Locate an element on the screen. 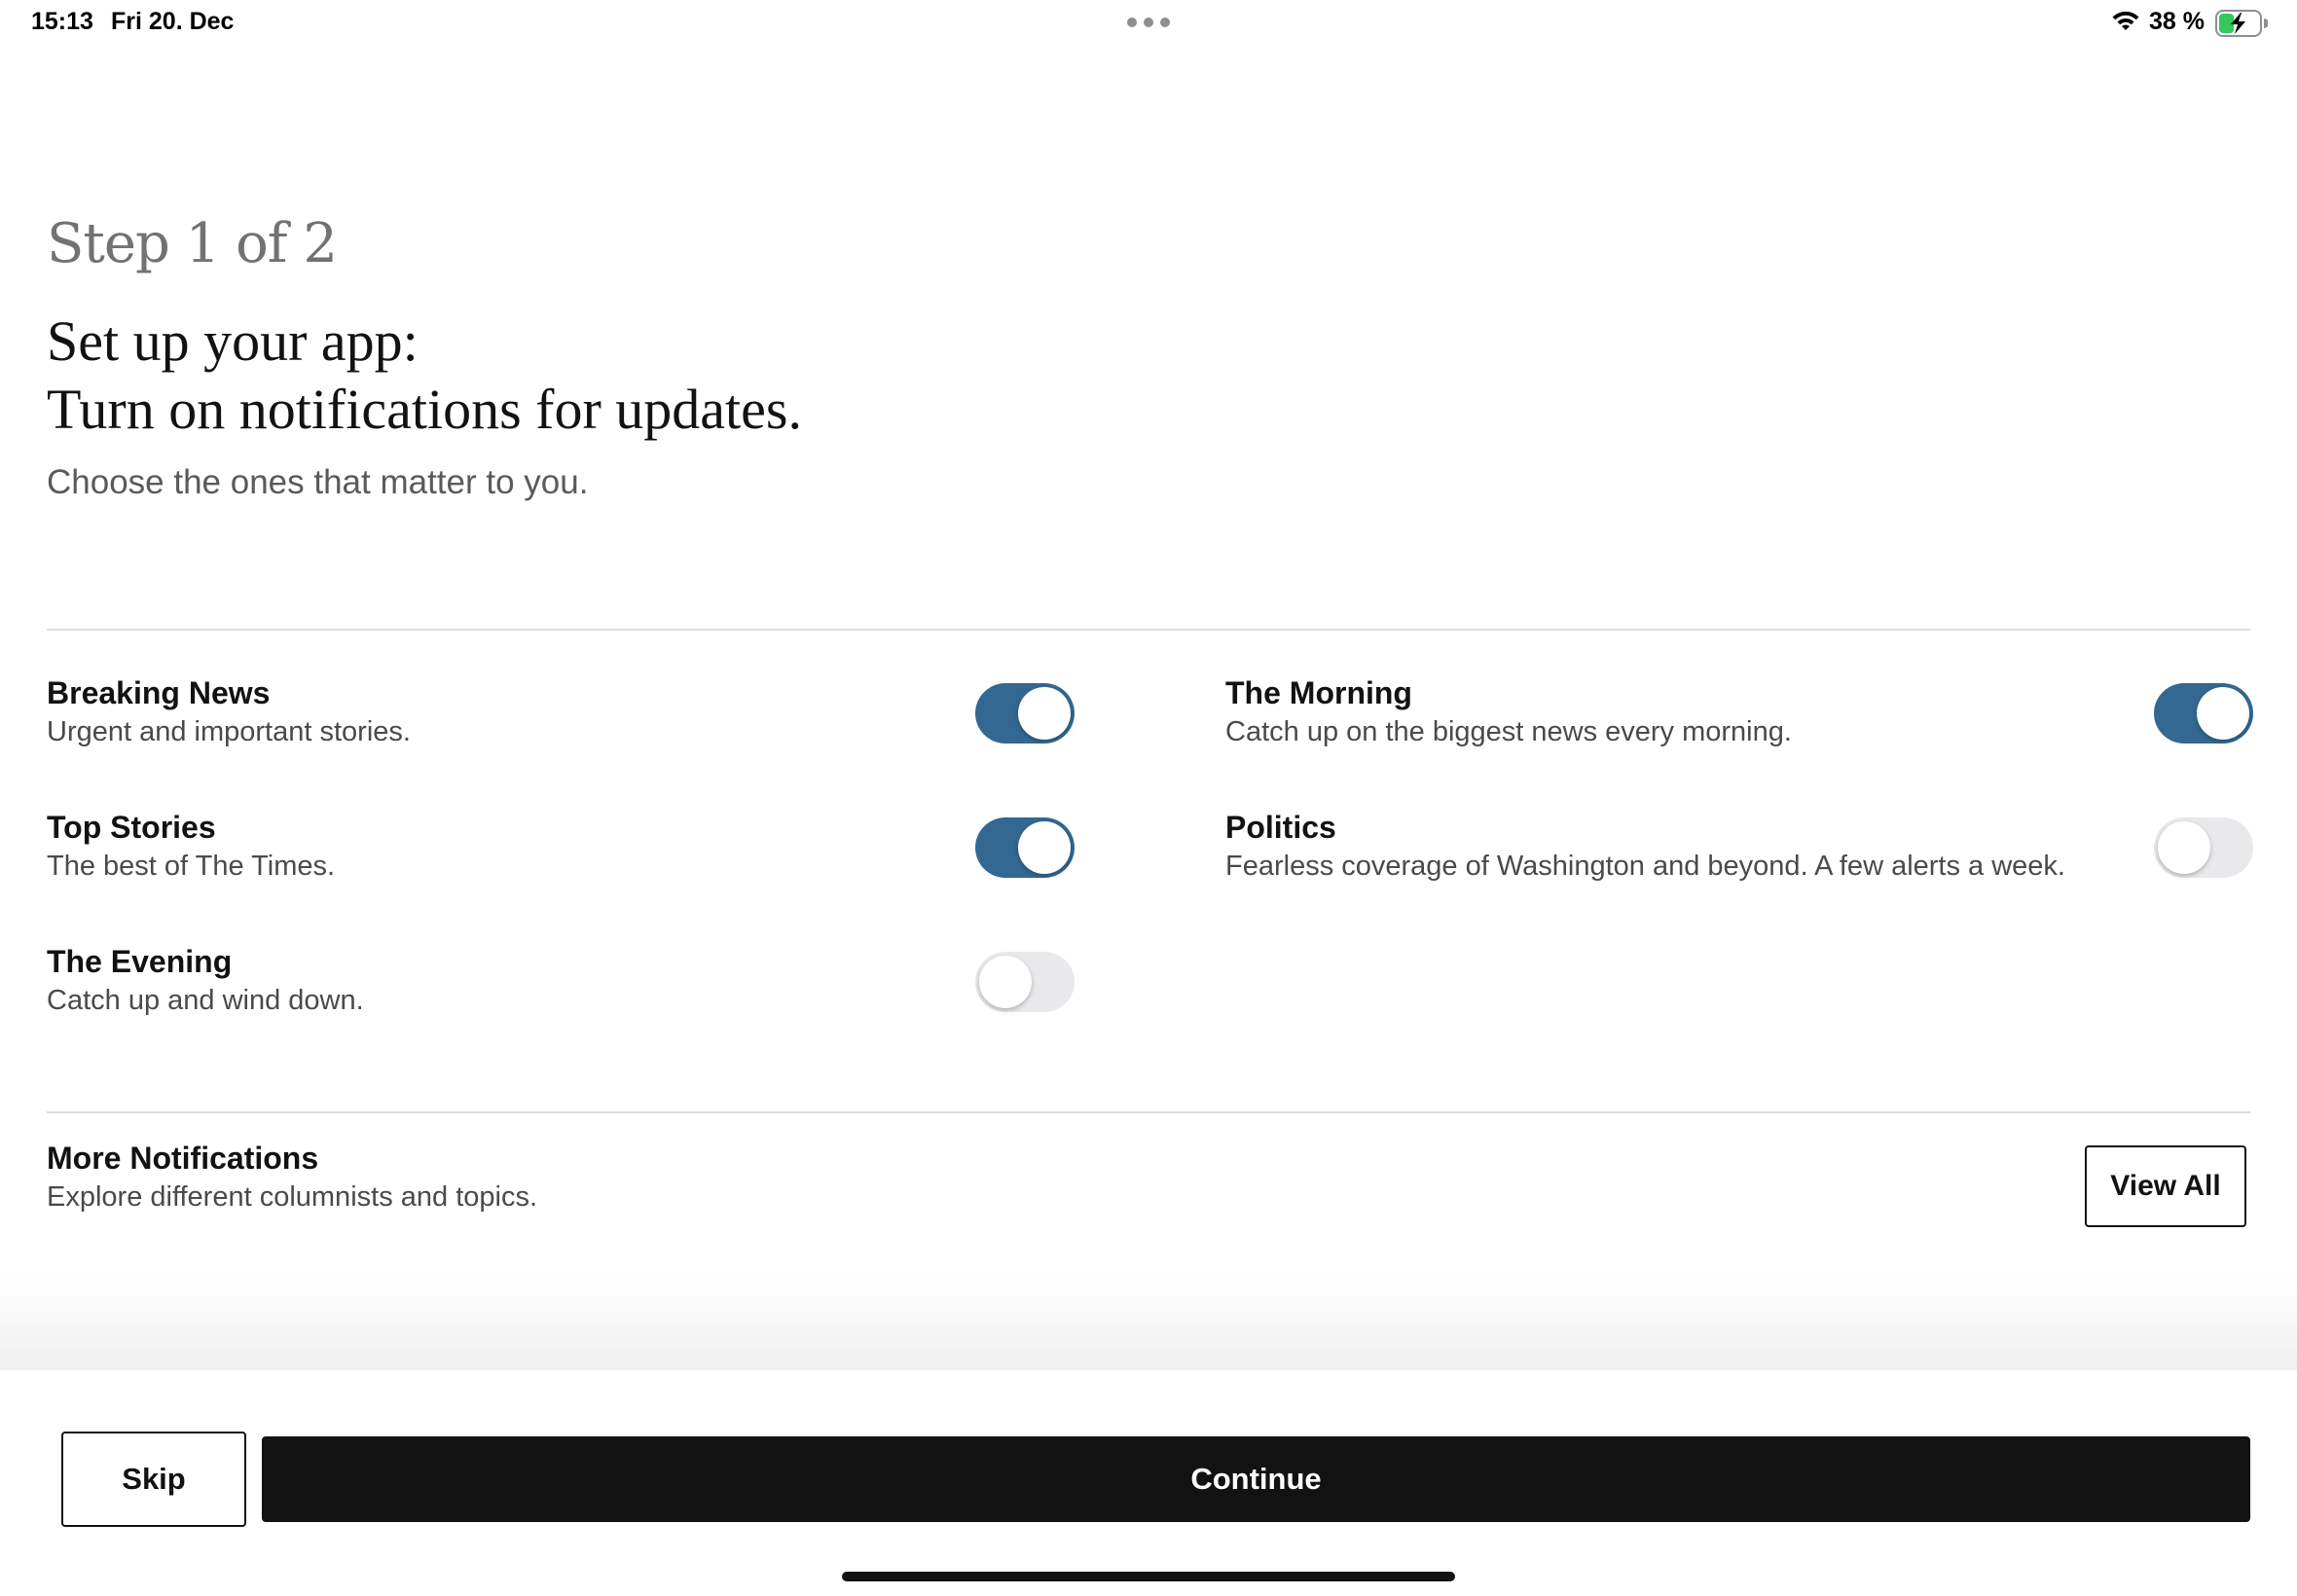  toggle-the-morning is located at coordinates (2203, 713).